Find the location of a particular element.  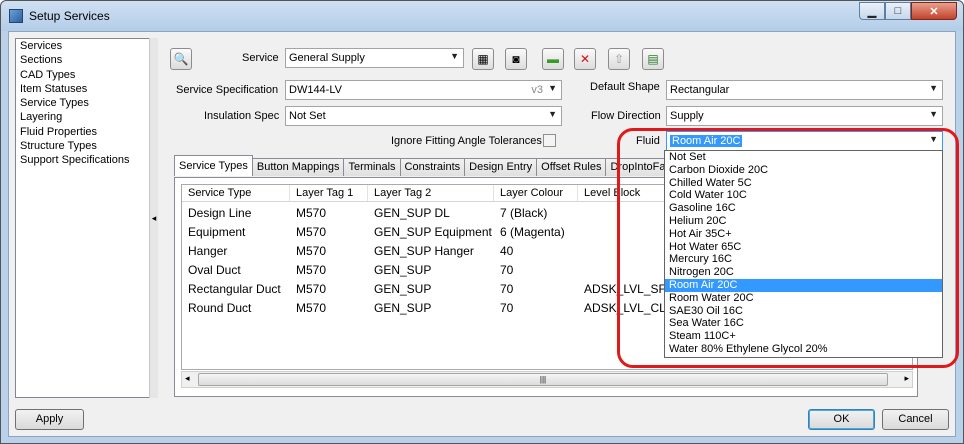

table-cell: 7 (Black) is located at coordinates (524, 213).